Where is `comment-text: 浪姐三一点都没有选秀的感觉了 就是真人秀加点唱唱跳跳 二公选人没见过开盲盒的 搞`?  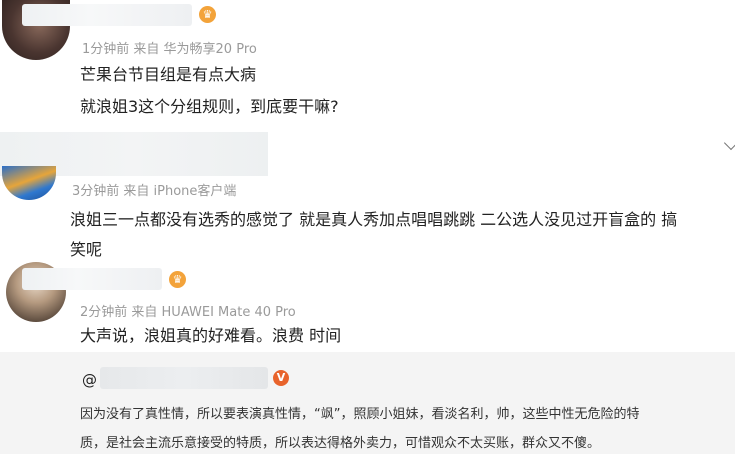
comment-text: 浪姐三一点都没有选秀的感觉了 就是真人秀加点唱唱跳跳 二公选人没见过开盲盒的 搞 is located at coordinates (374, 219).